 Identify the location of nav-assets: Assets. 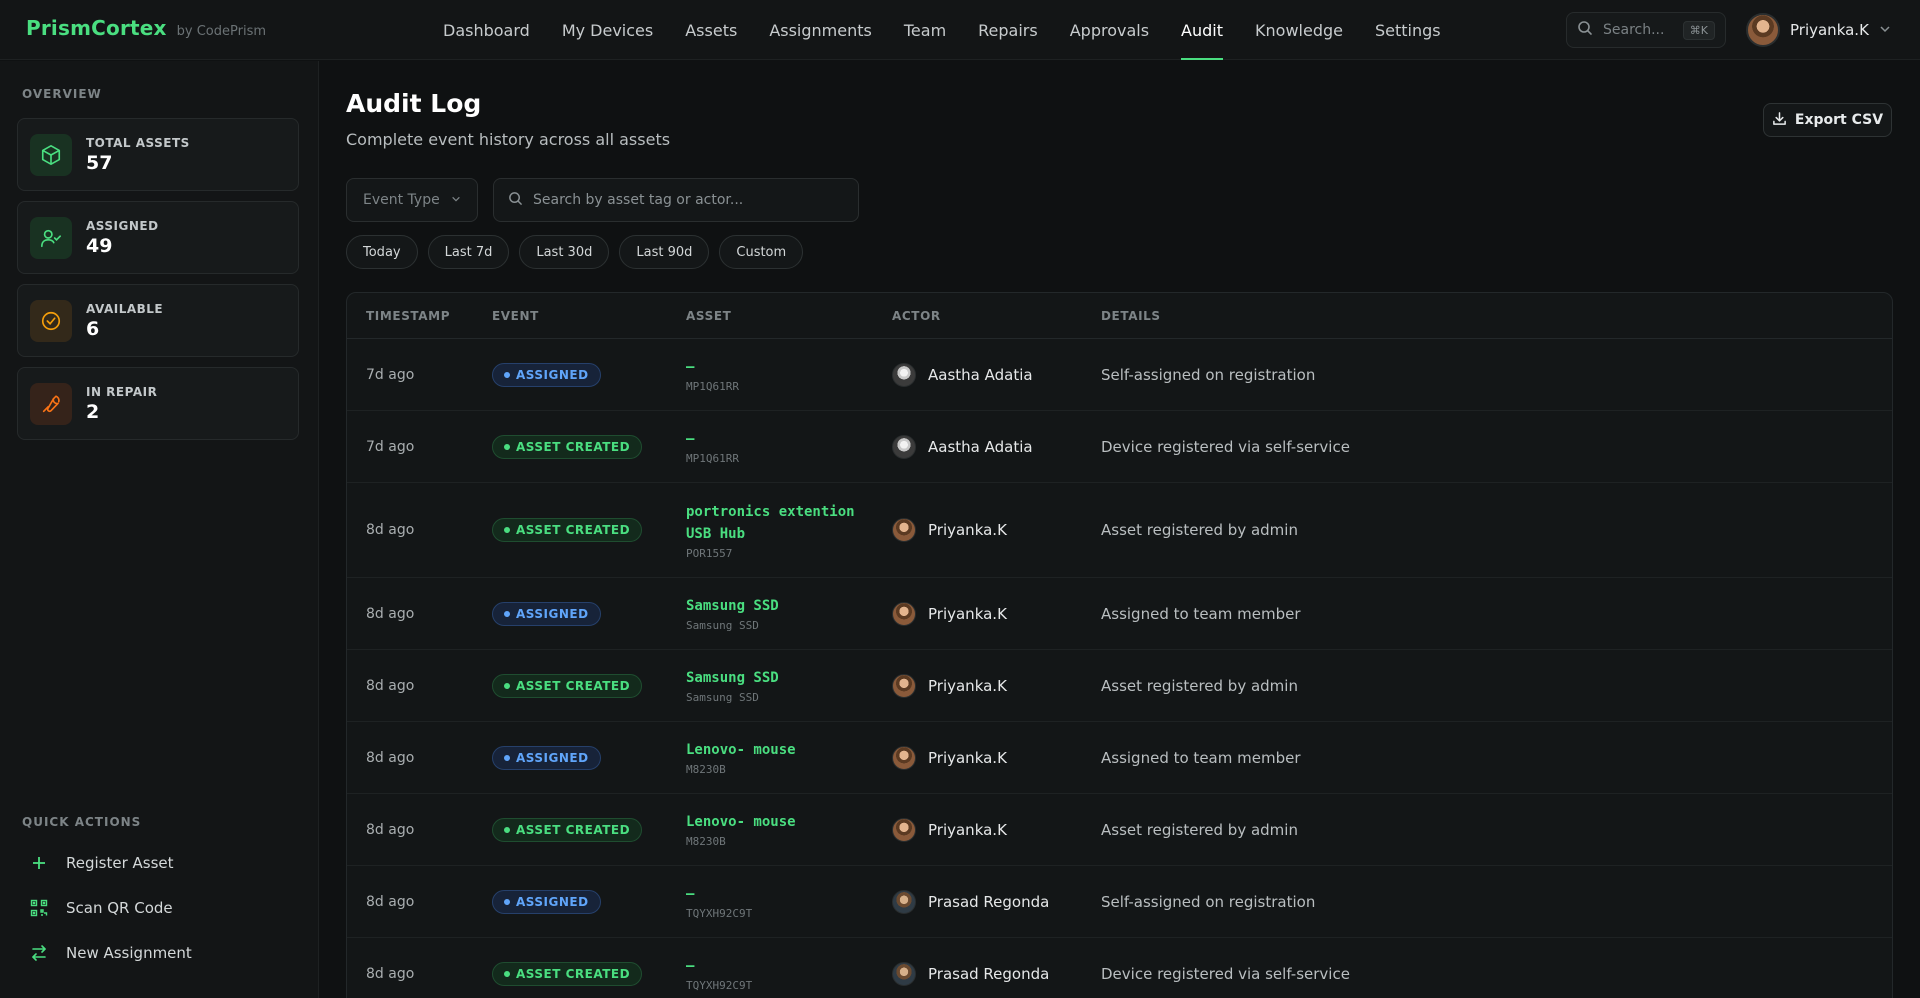
(711, 30).